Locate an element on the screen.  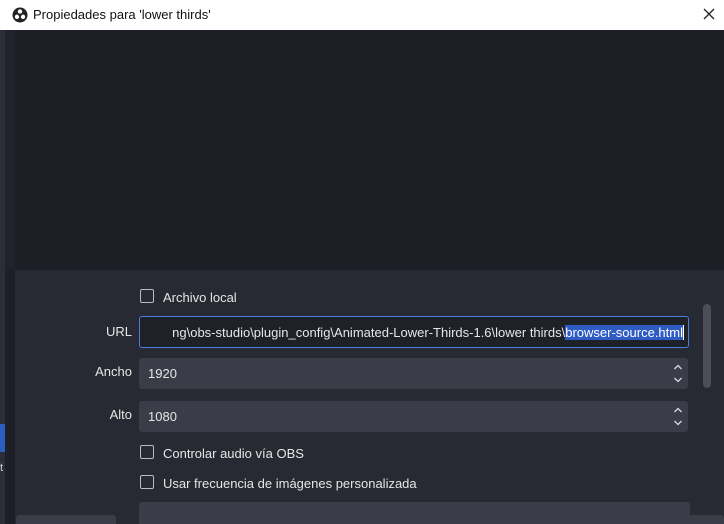
local-file-checkbox is located at coordinates (147, 296).